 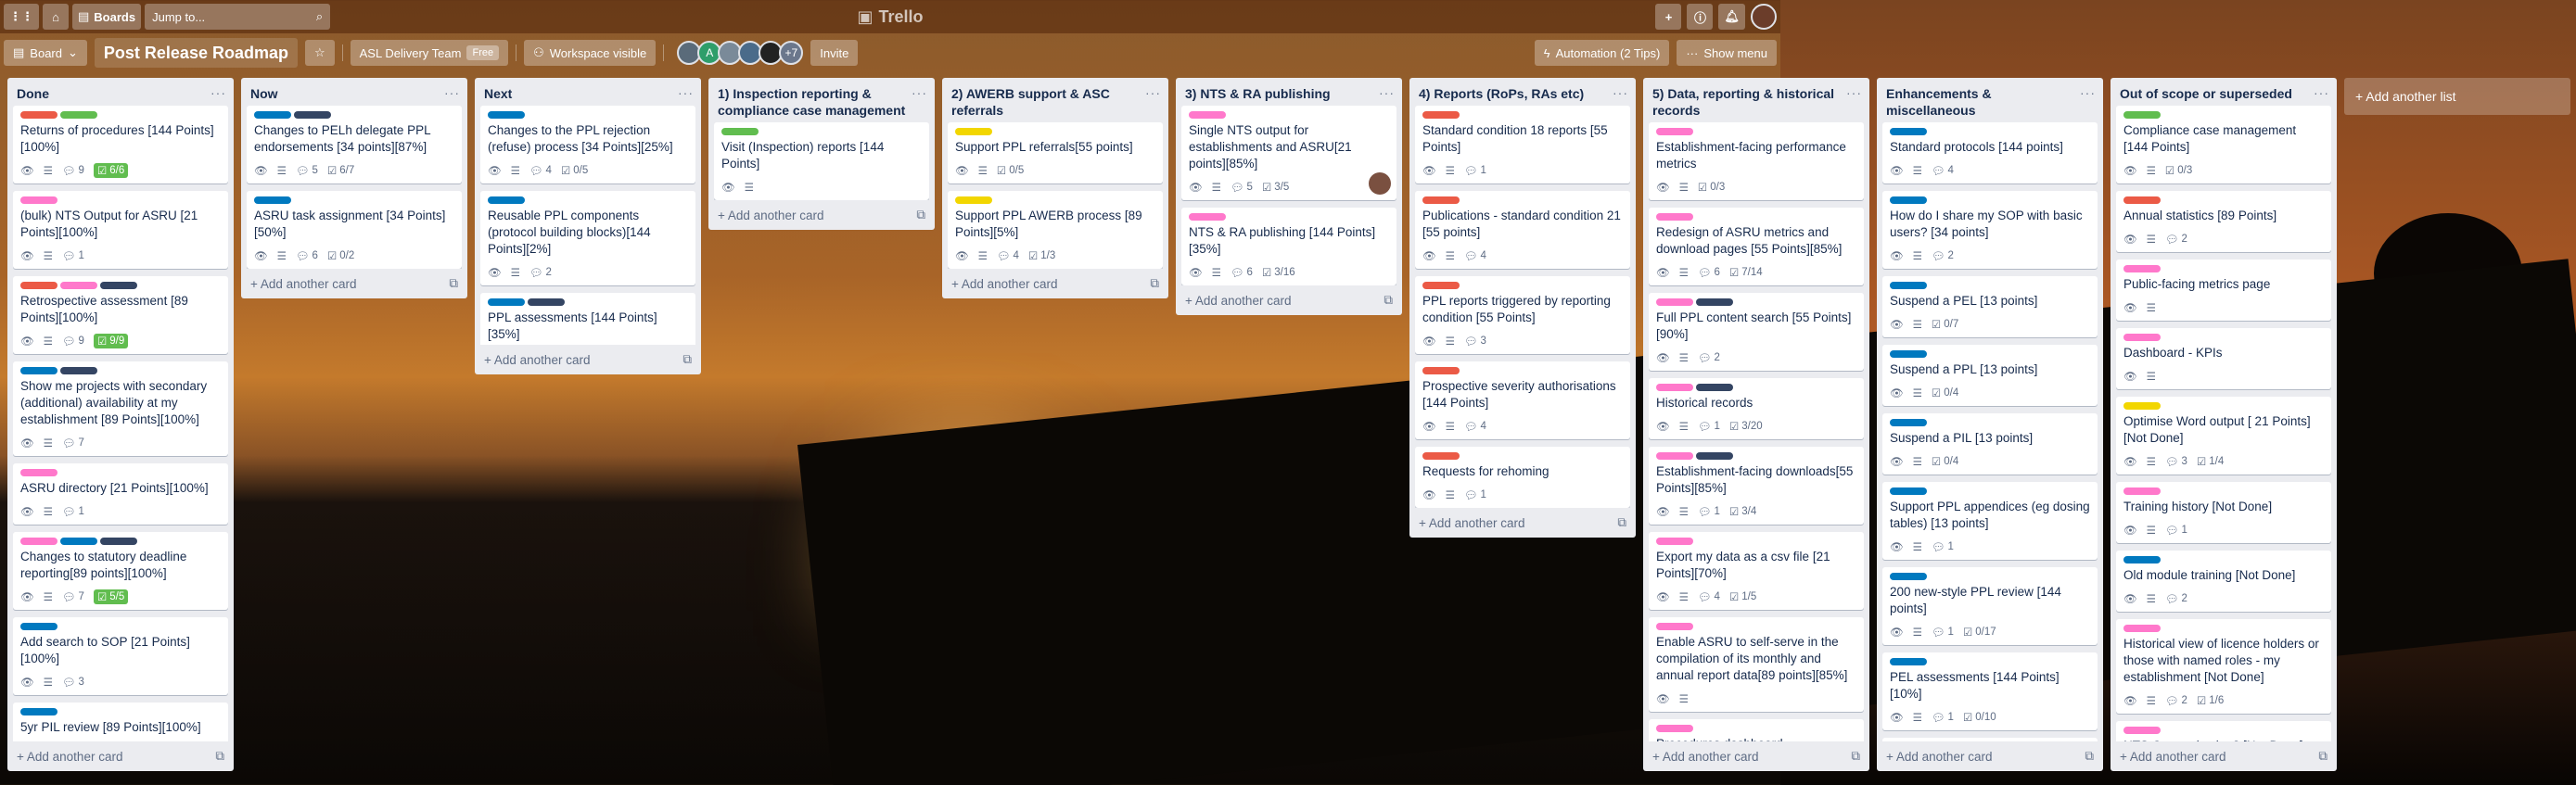 What do you see at coordinates (2223, 358) in the screenshot?
I see `card: Dashboard - KPIs 👁︎ ☰` at bounding box center [2223, 358].